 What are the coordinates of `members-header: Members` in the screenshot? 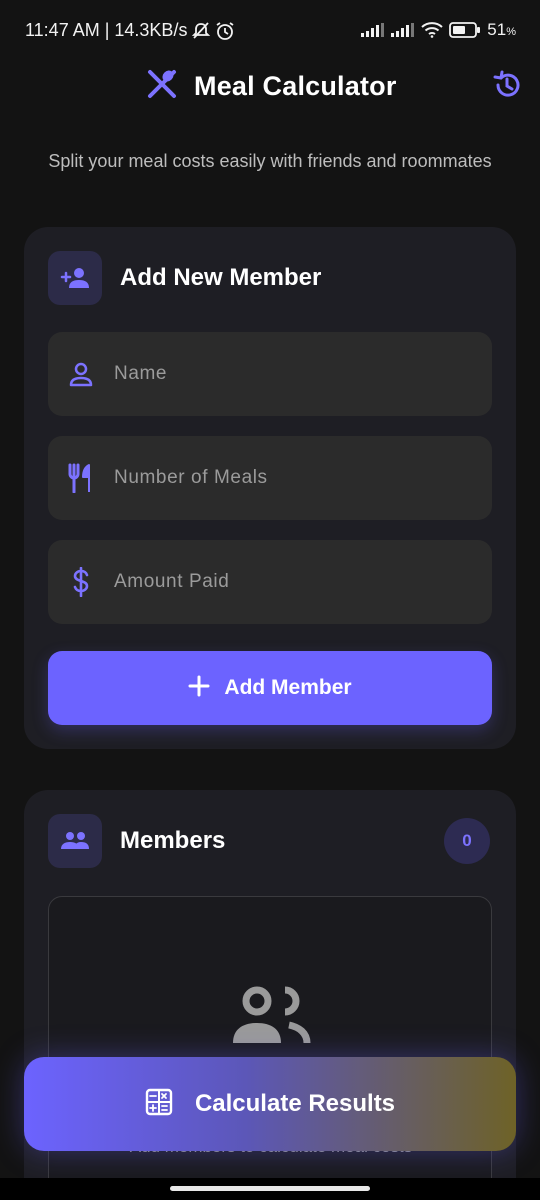 It's located at (136, 841).